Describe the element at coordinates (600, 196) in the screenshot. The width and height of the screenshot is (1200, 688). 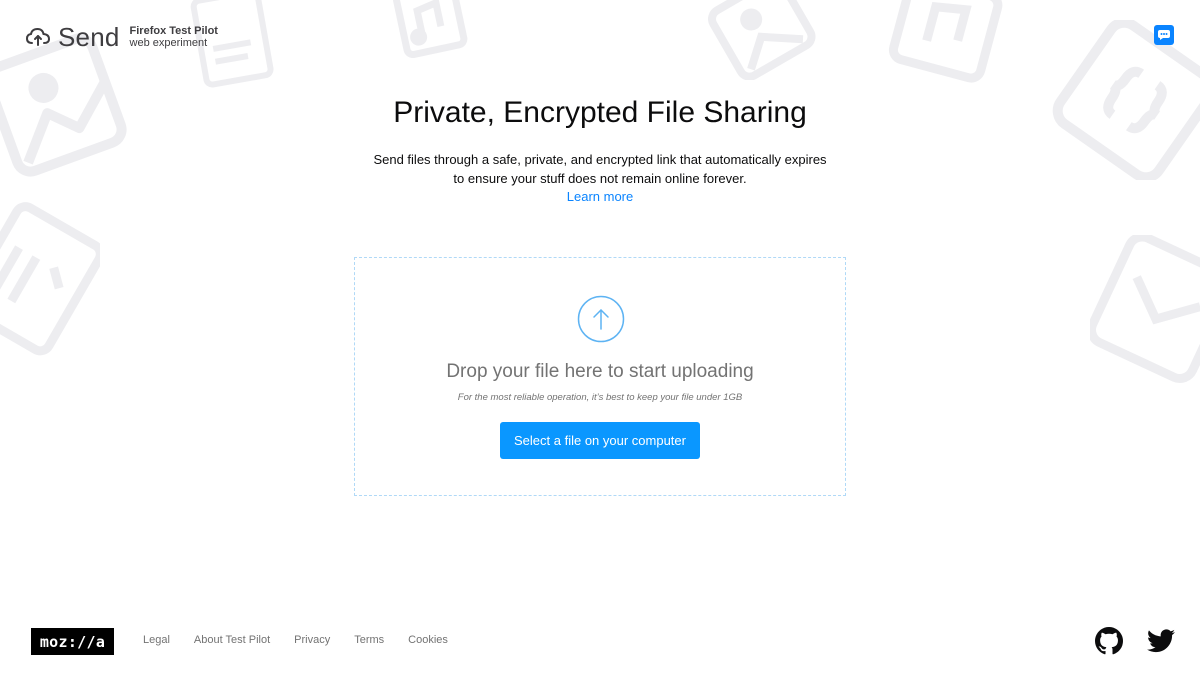
I see `learn-more-link: Learn more` at that location.